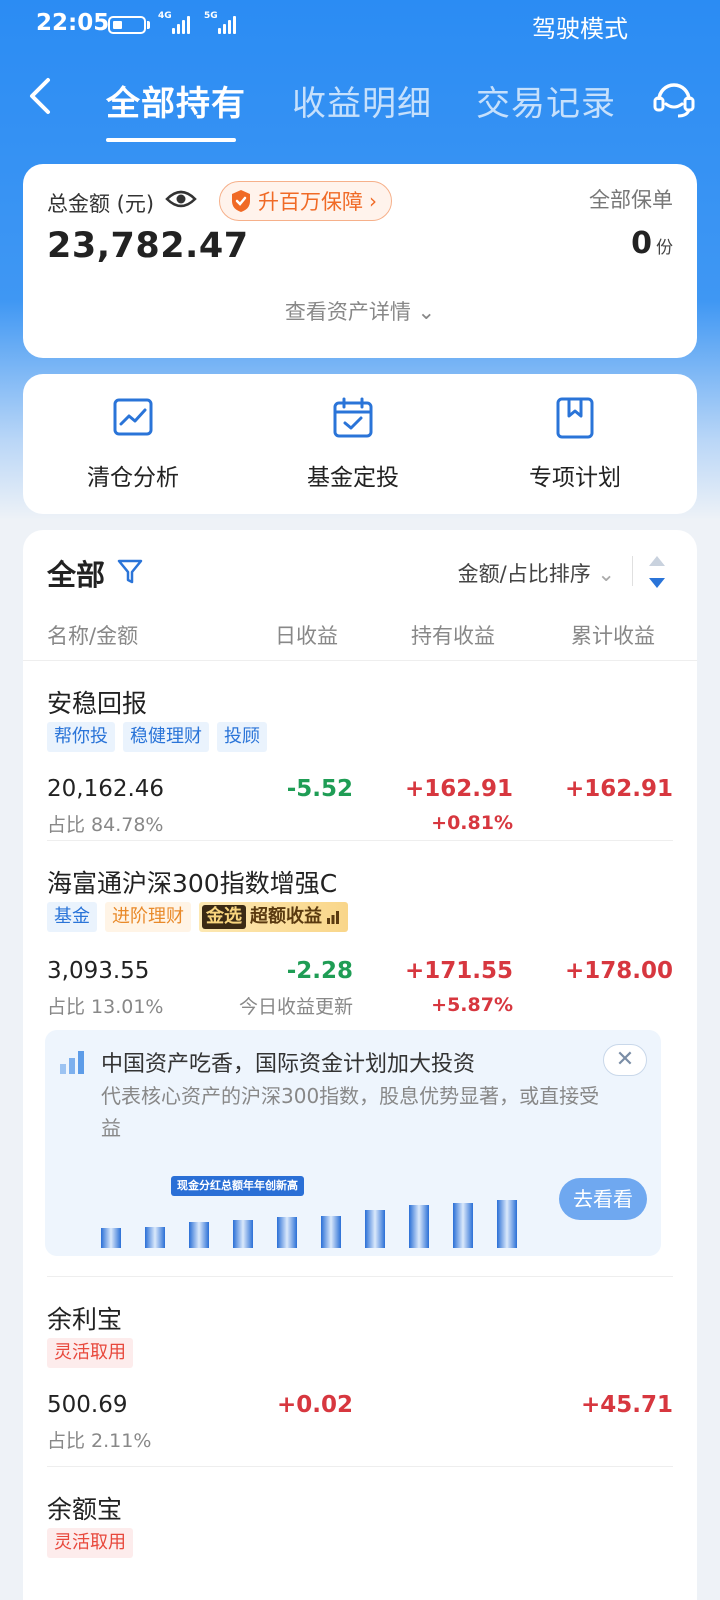  What do you see at coordinates (99, 1441) in the screenshot?
I see `holding-ratio: 占比 2.11%` at bounding box center [99, 1441].